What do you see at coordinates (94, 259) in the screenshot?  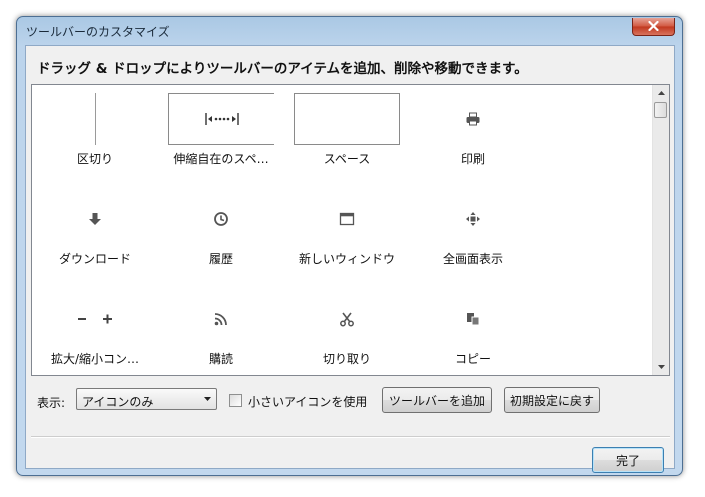 I see `item-label: ダウンロード` at bounding box center [94, 259].